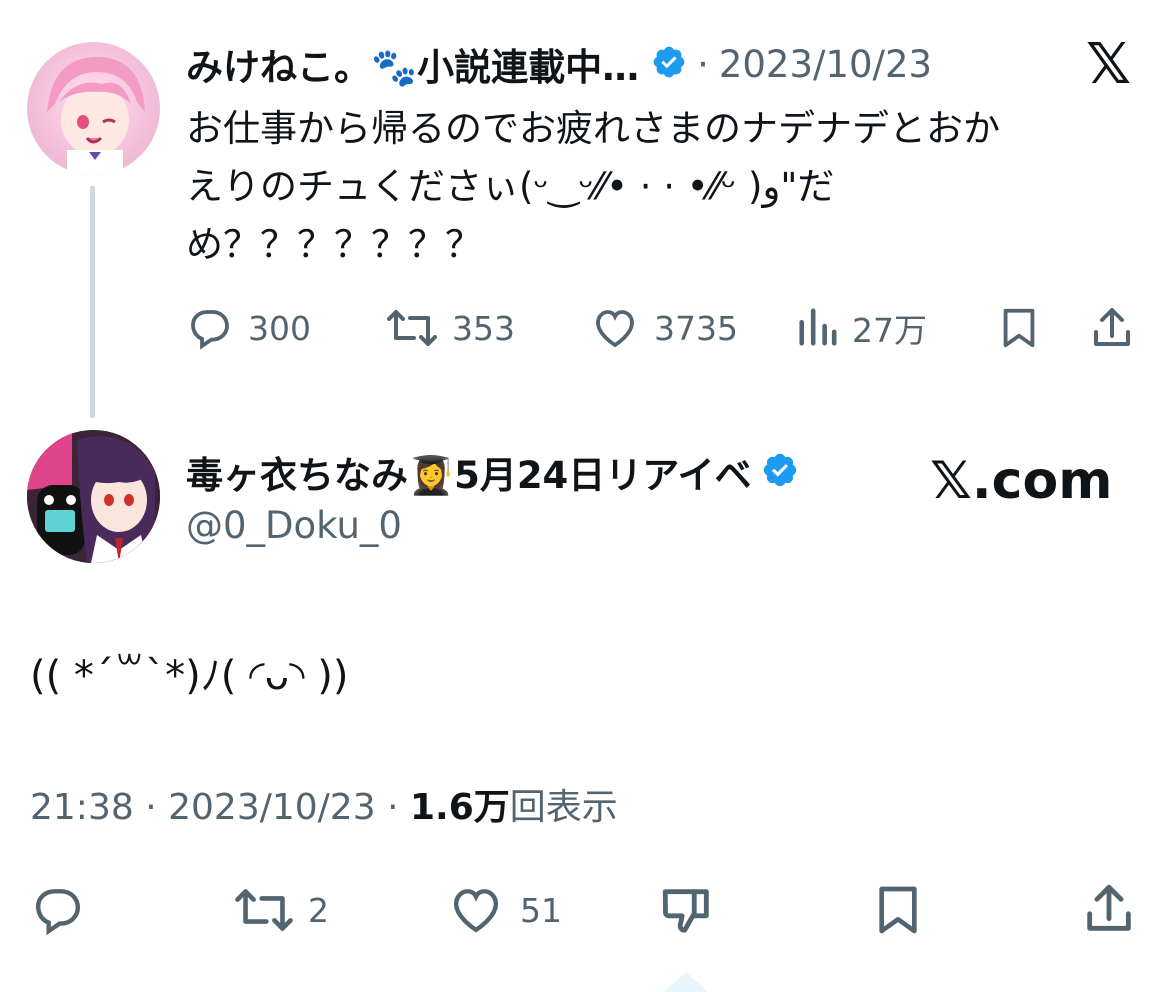  I want to click on reply-count: 300, so click(279, 328).